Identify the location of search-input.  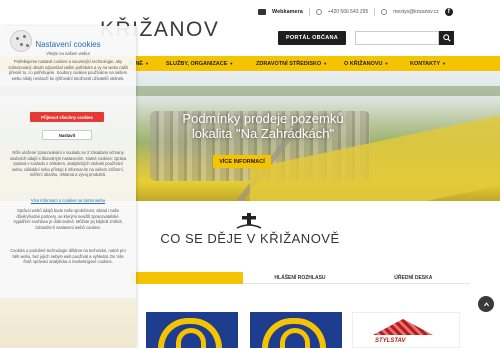
(397, 38).